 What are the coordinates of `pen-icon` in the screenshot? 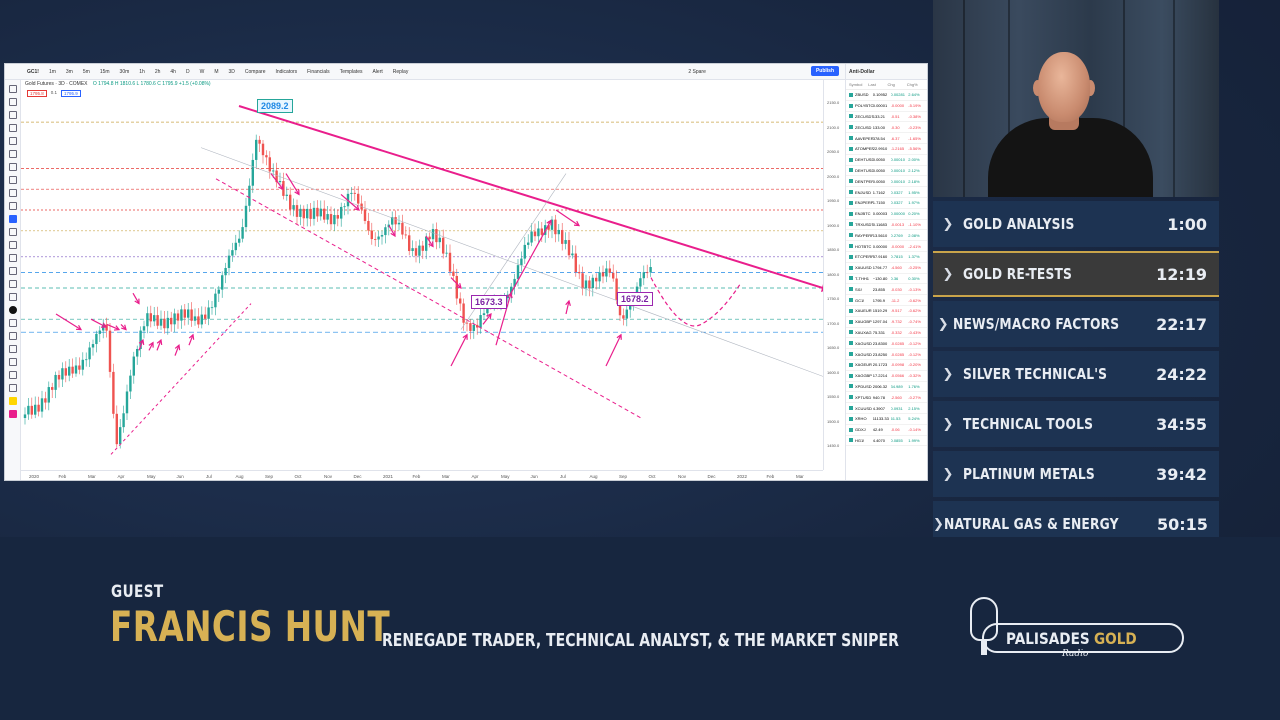 It's located at (12, 349).